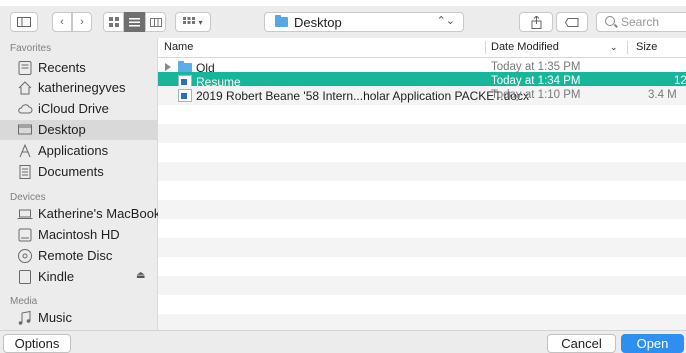 This screenshot has width=686, height=353. I want to click on back-button: ‹, so click(62, 22).